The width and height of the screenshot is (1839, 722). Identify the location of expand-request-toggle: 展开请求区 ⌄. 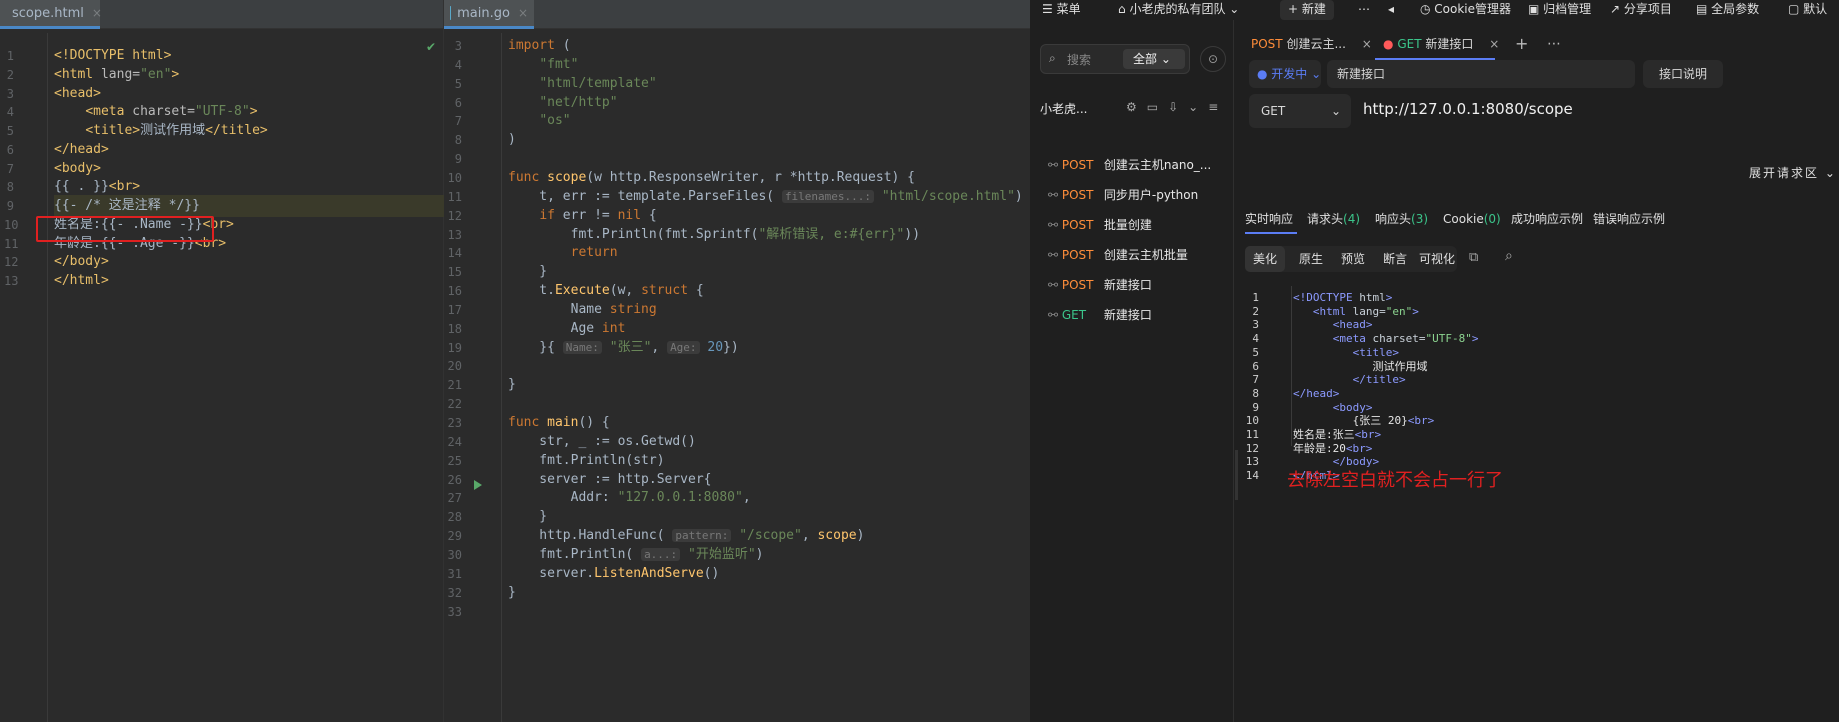
(1793, 172).